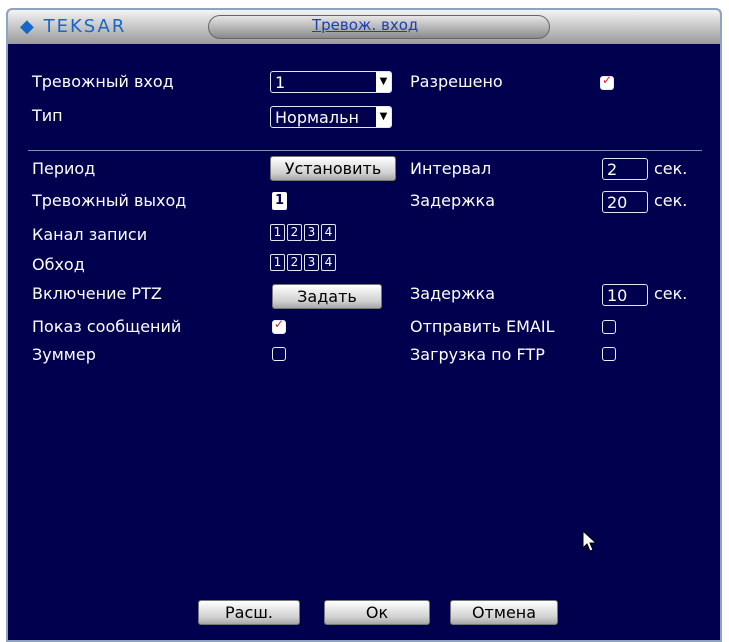  Describe the element at coordinates (64, 168) in the screenshot. I see `period-label: Период` at that location.